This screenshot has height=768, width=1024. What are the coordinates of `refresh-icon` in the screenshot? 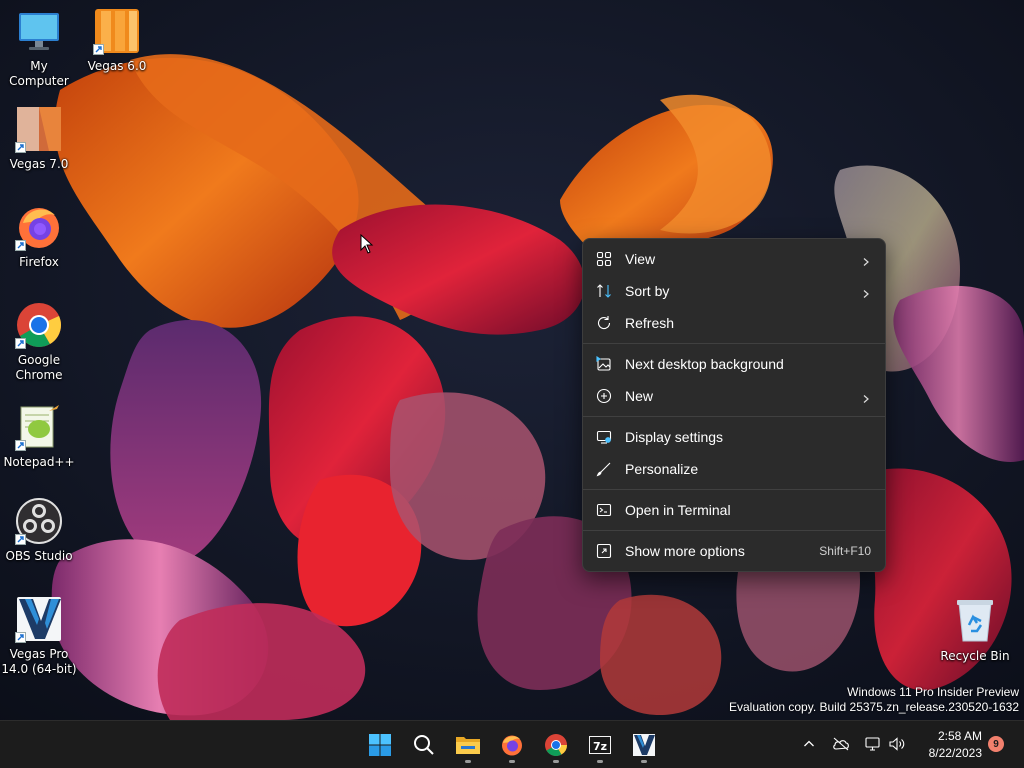 It's located at (604, 323).